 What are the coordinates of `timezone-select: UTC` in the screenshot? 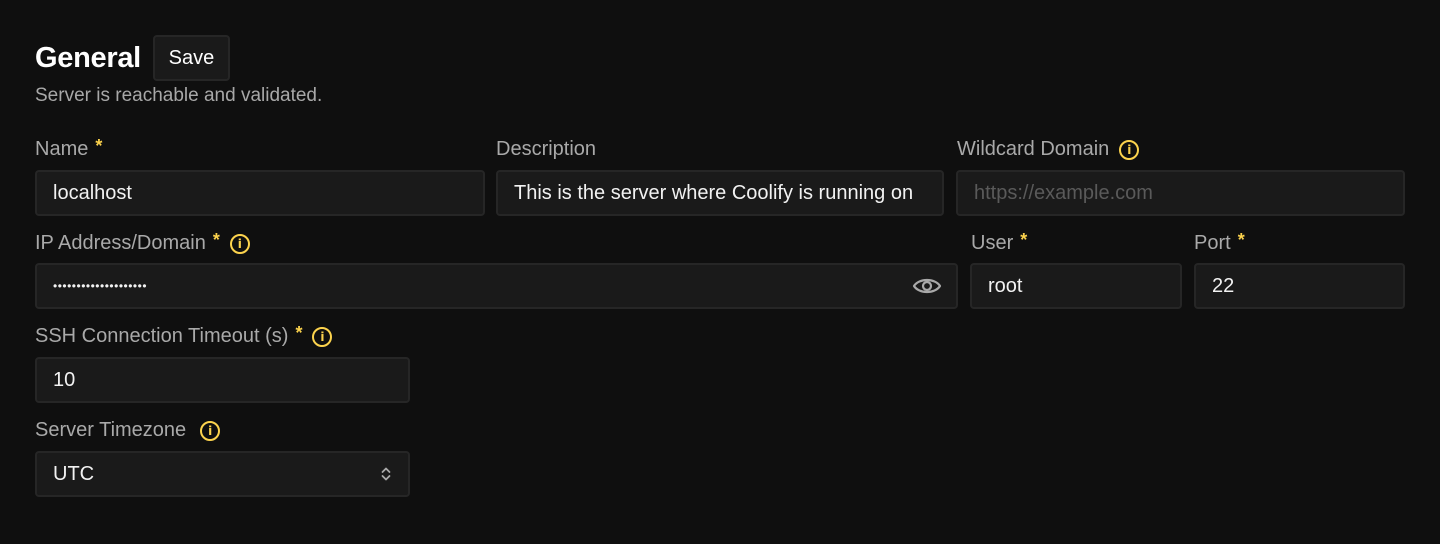 It's located at (222, 474).